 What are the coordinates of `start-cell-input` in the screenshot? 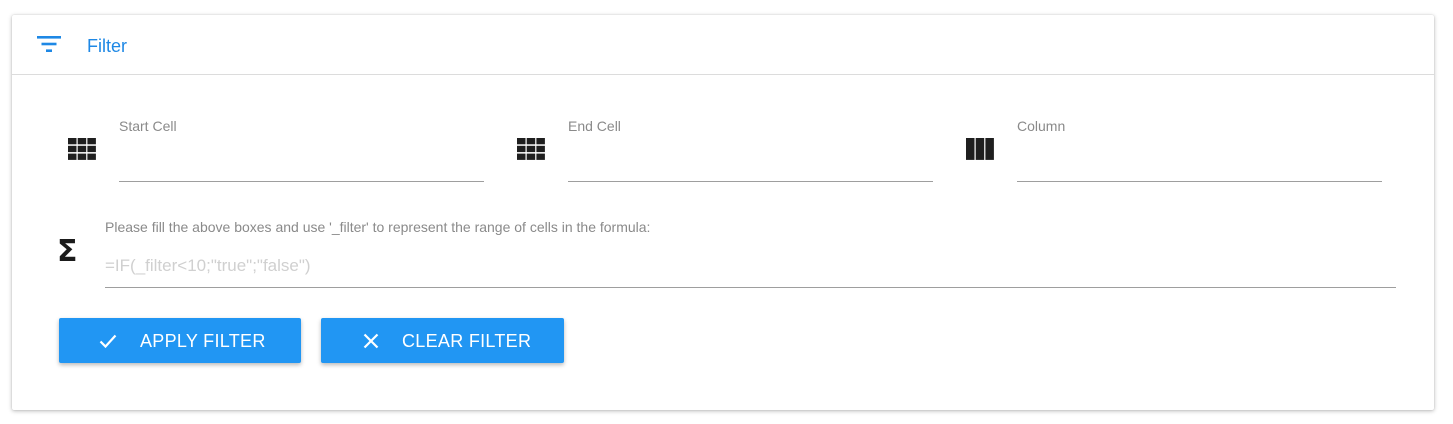 It's located at (301, 161).